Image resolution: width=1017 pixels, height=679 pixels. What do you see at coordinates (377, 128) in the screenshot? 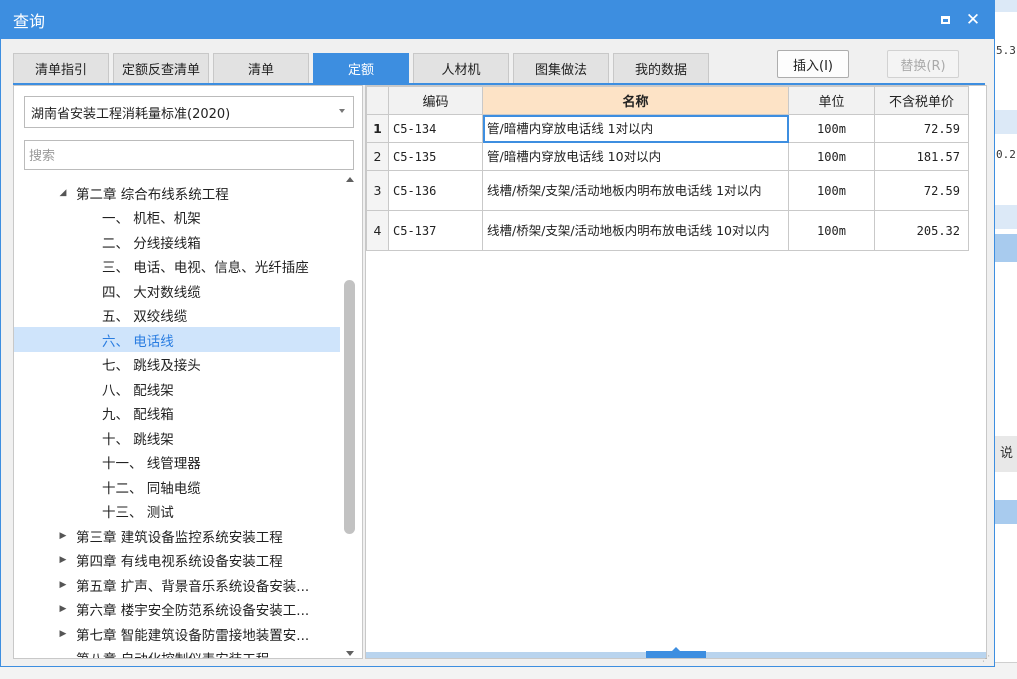
I see `row-number: 1` at bounding box center [377, 128].